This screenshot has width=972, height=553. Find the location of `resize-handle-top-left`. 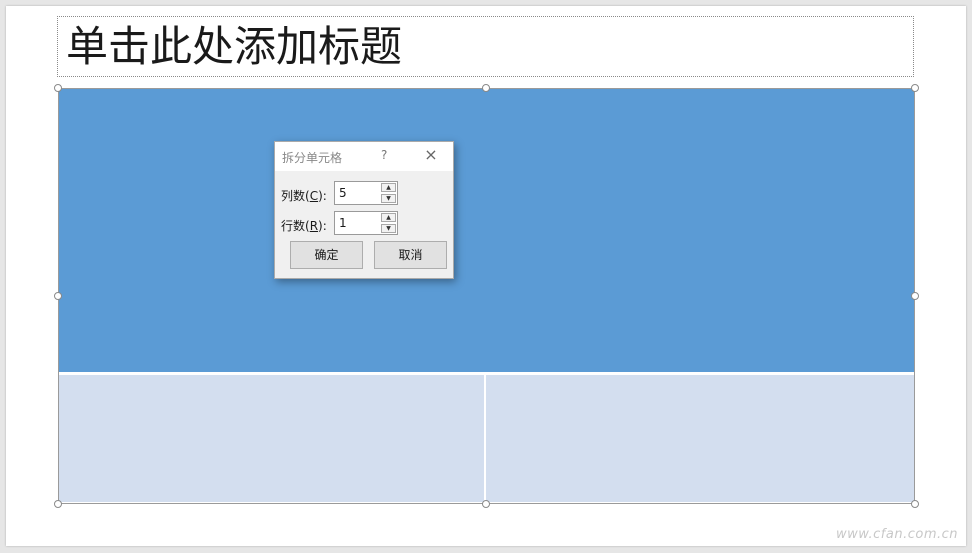

resize-handle-top-left is located at coordinates (58, 88).